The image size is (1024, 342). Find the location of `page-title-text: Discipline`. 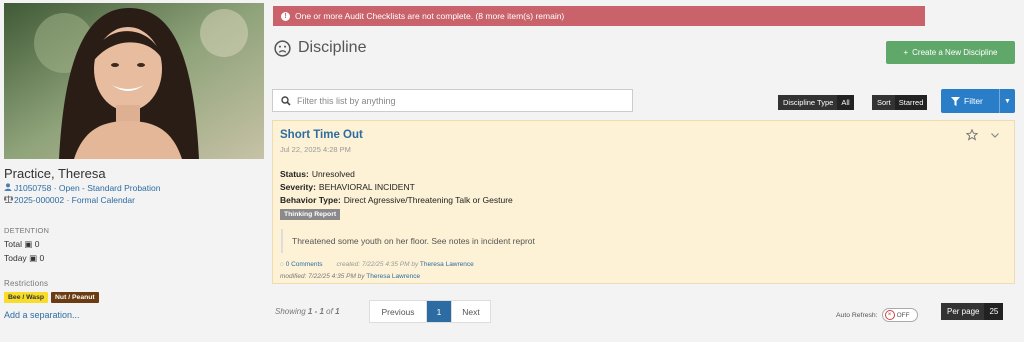

page-title-text: Discipline is located at coordinates (332, 47).